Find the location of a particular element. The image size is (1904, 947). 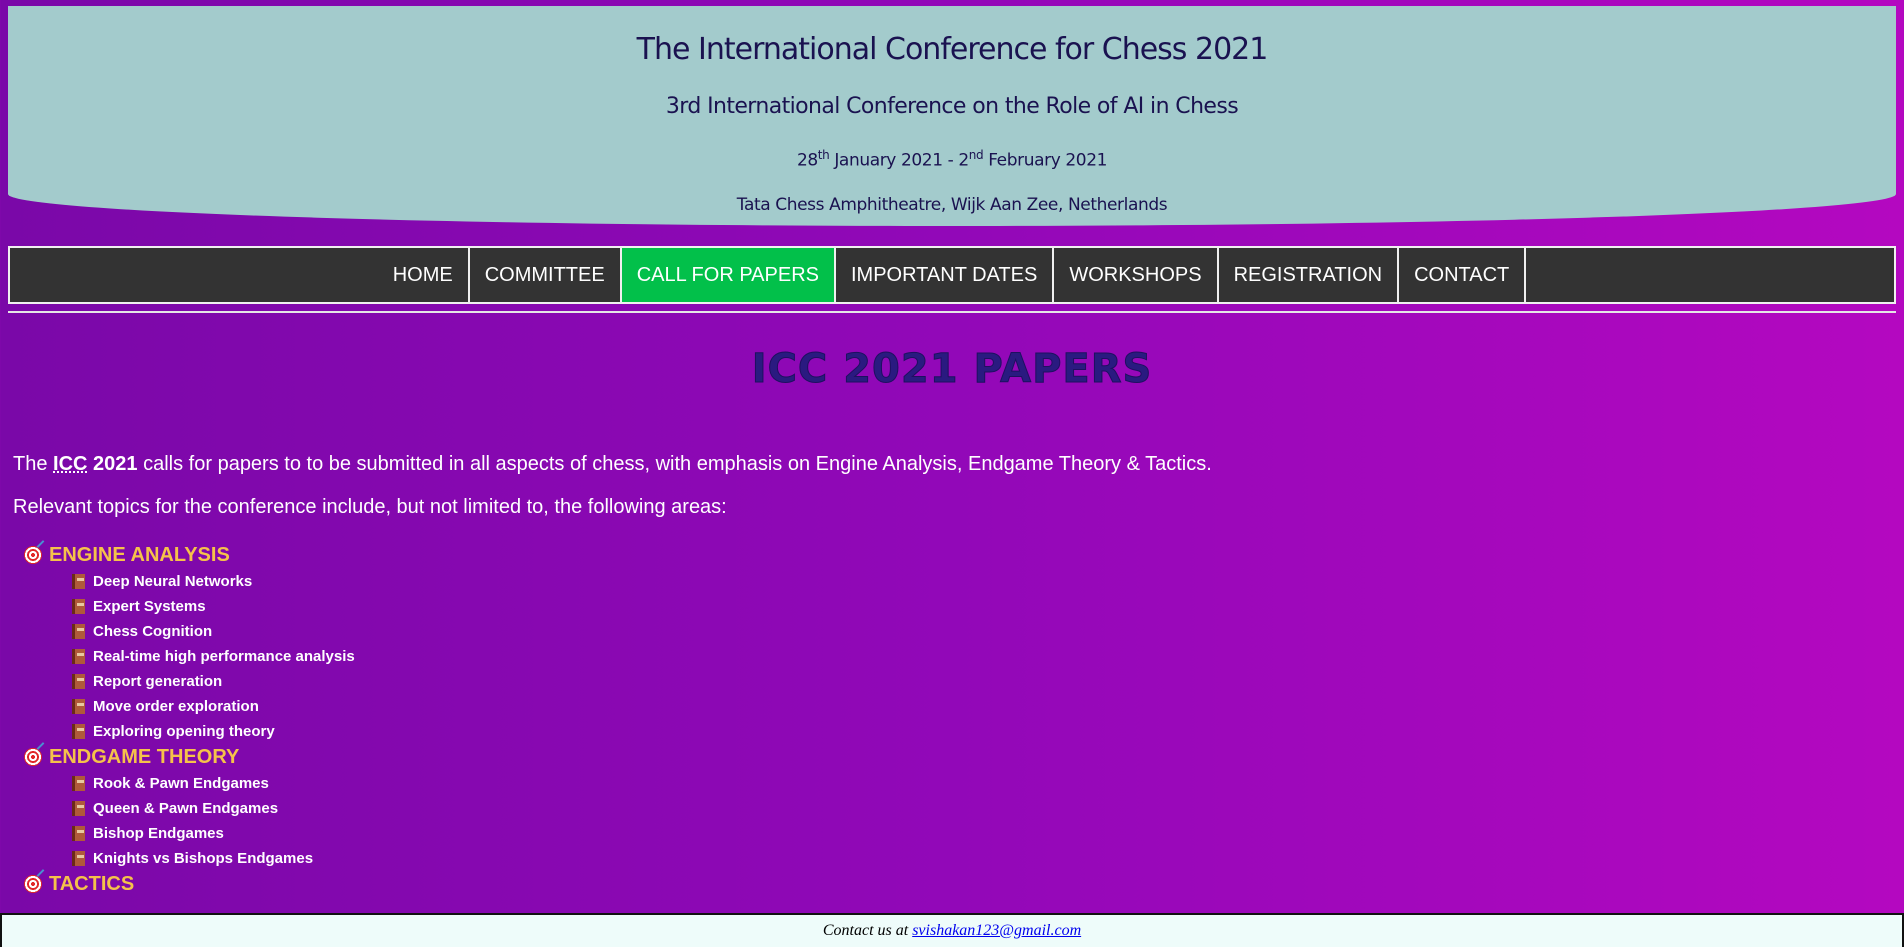

page-title: ICC 2021 PAPERS is located at coordinates (952, 369).